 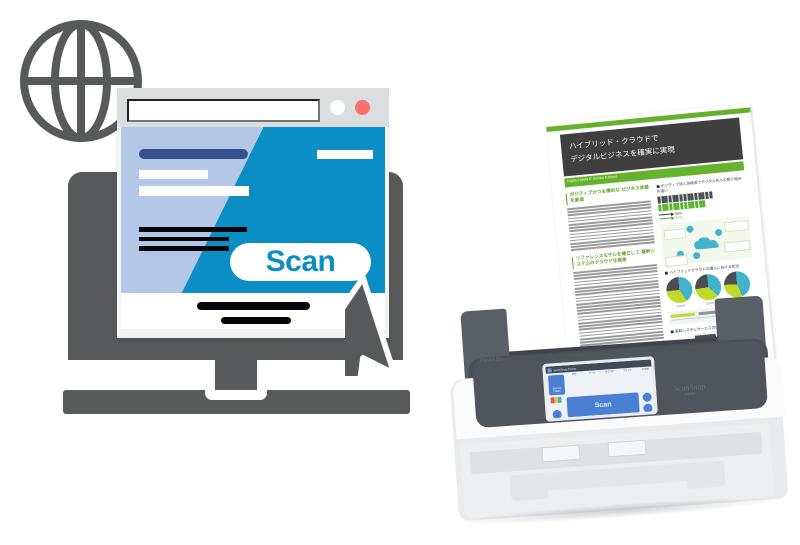 What do you see at coordinates (557, 390) in the screenshot?
I see `touch-panel-profile-label: Scan to Folder` at bounding box center [557, 390].